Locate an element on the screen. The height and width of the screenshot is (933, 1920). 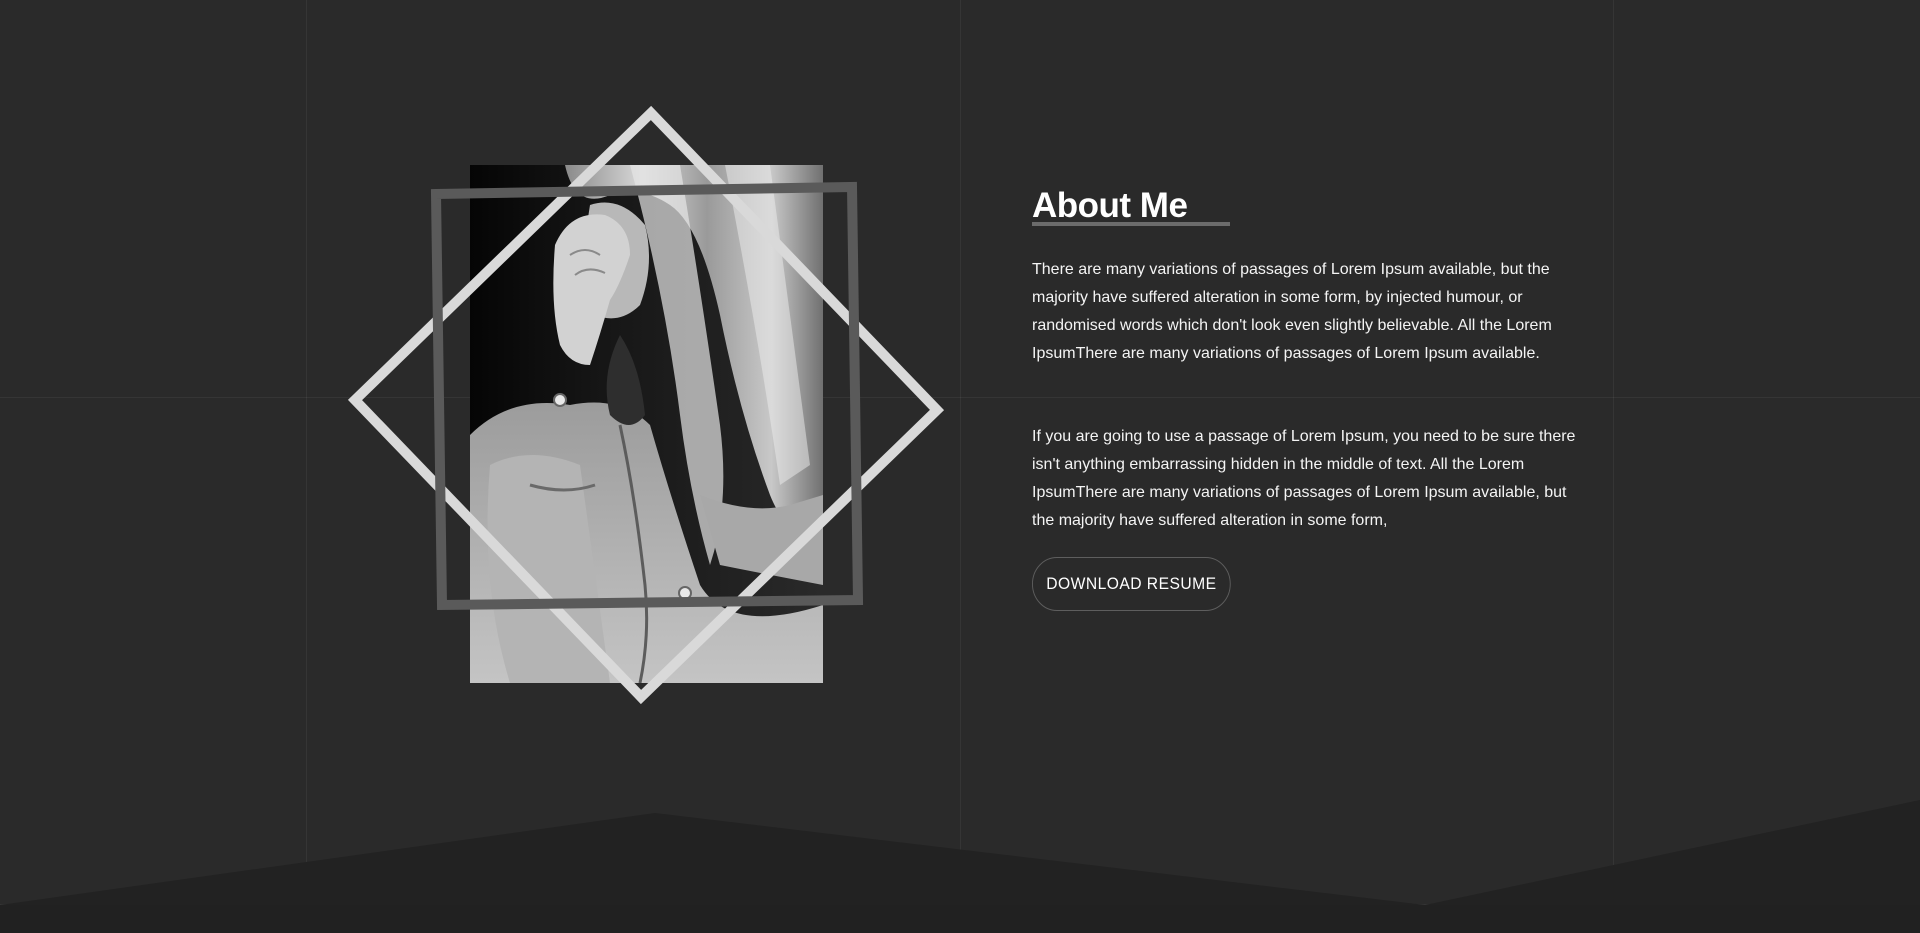
download-resume-button: DOWNLOAD RESUME is located at coordinates (1131, 584).